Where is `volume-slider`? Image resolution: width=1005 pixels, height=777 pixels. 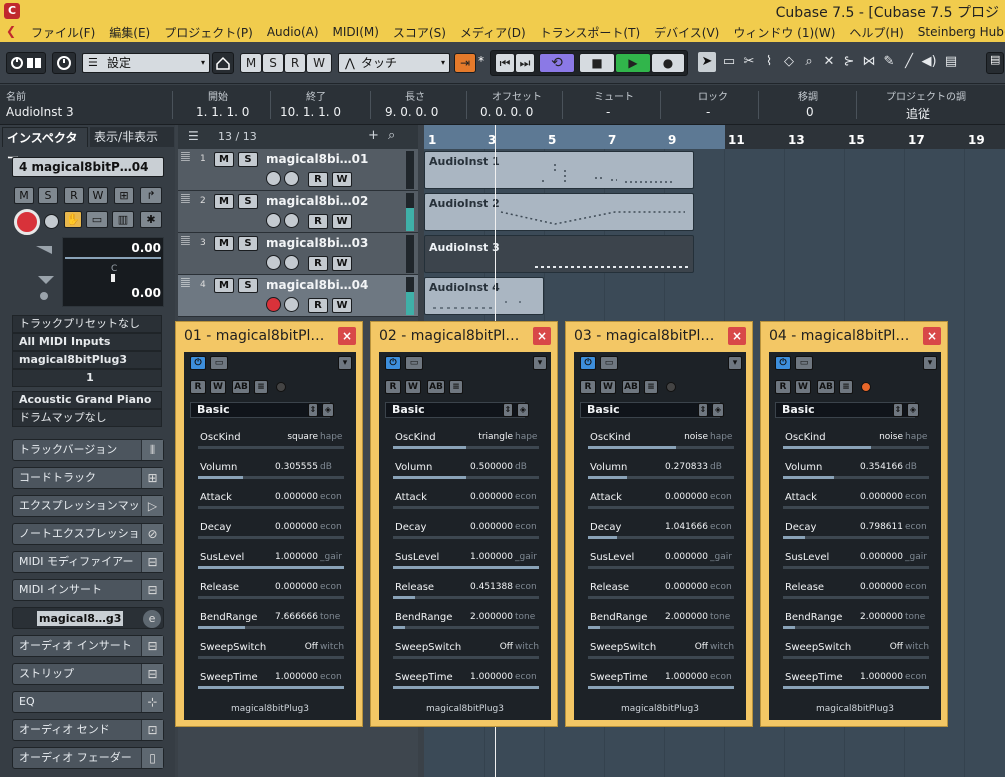 volume-slider is located at coordinates (113, 258).